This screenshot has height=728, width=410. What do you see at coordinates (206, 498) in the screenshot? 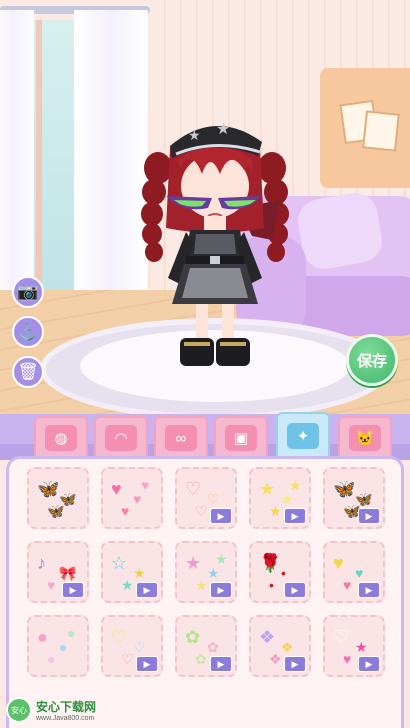
I see `item-hearts-outline: ♡ ♡ ♡ ▶` at bounding box center [206, 498].